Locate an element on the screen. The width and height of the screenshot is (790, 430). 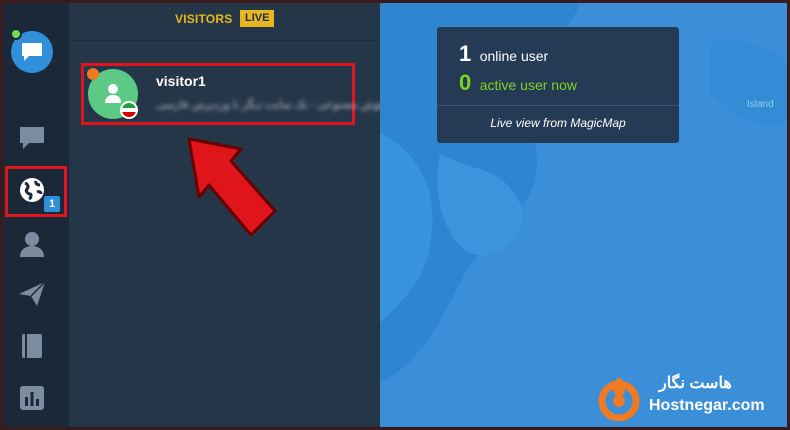
chat-icon is located at coordinates (32, 138).